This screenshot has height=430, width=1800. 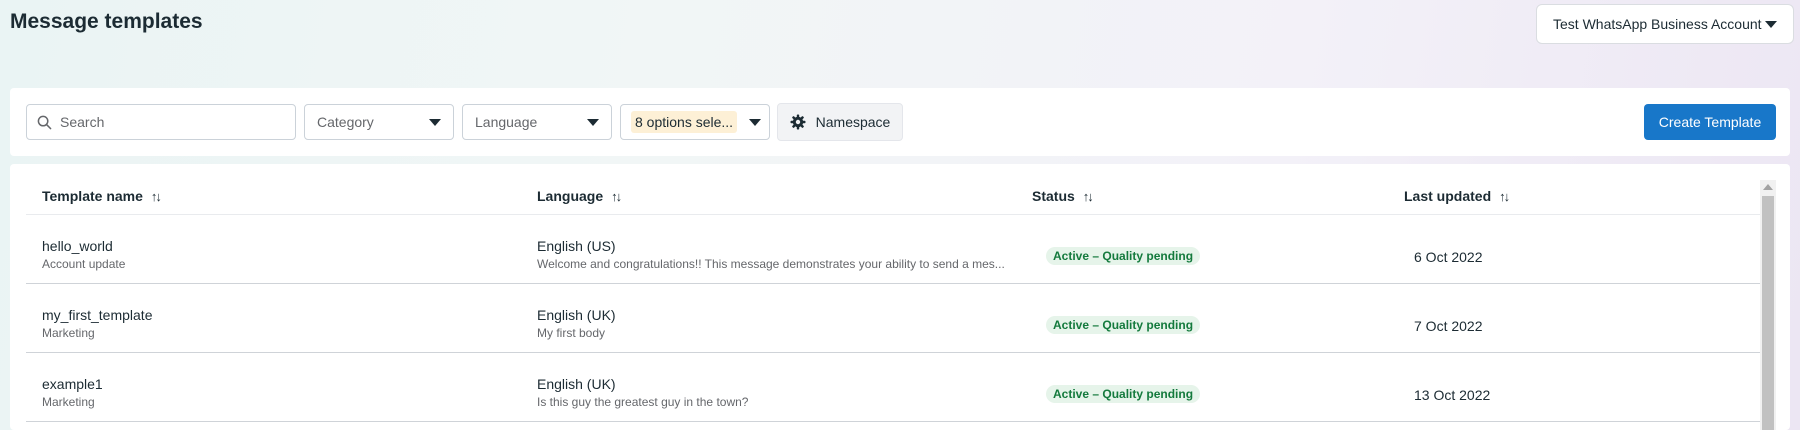 I want to click on column-header-label: Language, so click(x=570, y=196).